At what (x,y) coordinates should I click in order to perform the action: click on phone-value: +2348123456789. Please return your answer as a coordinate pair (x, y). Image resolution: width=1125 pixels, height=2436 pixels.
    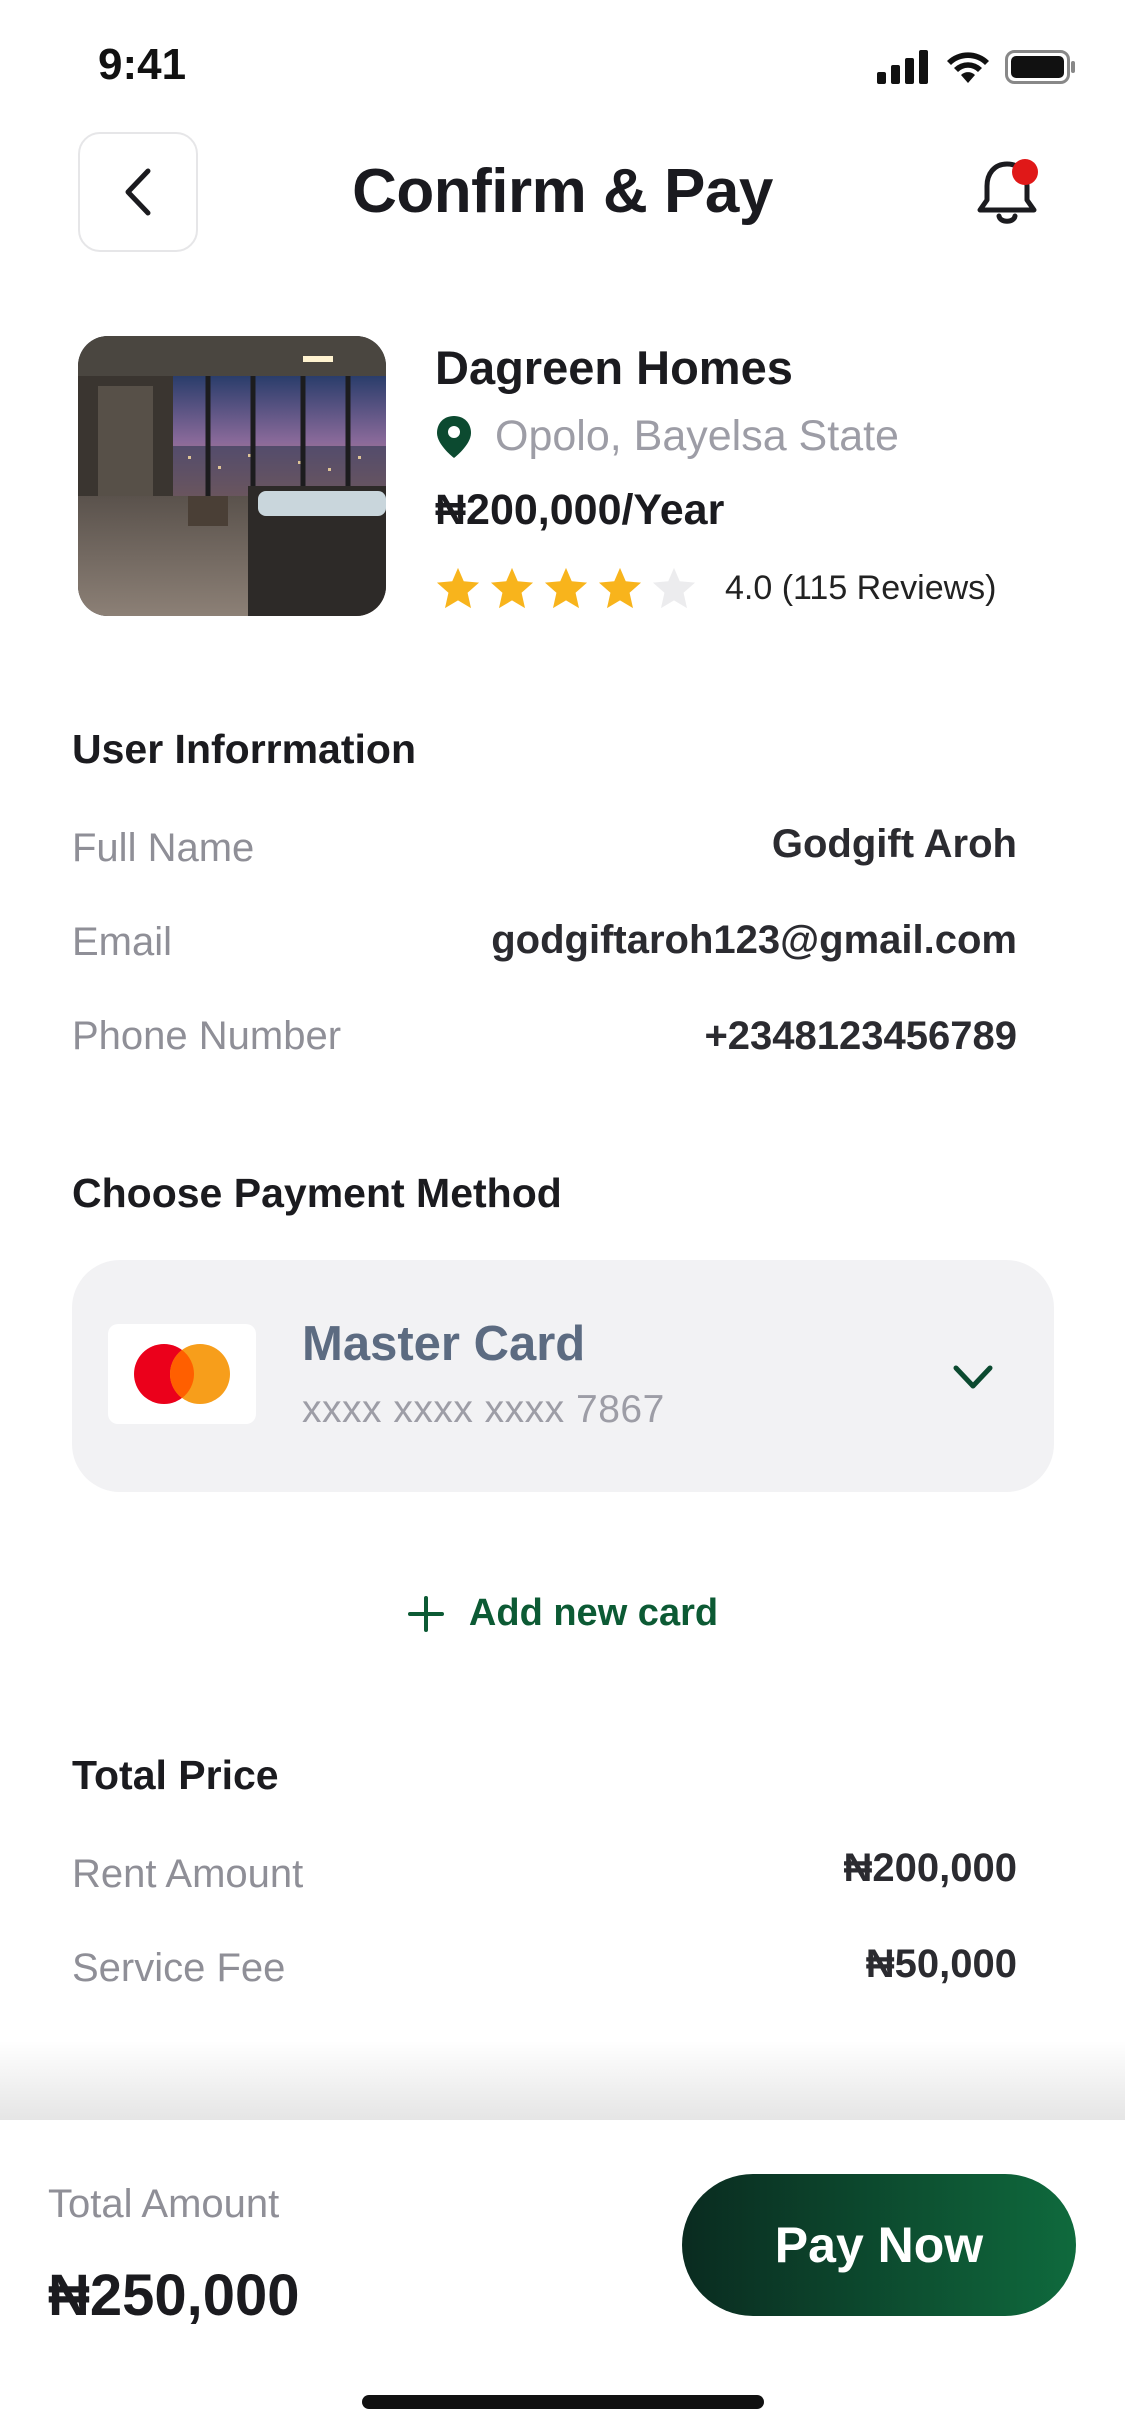
    Looking at the image, I should click on (860, 1036).